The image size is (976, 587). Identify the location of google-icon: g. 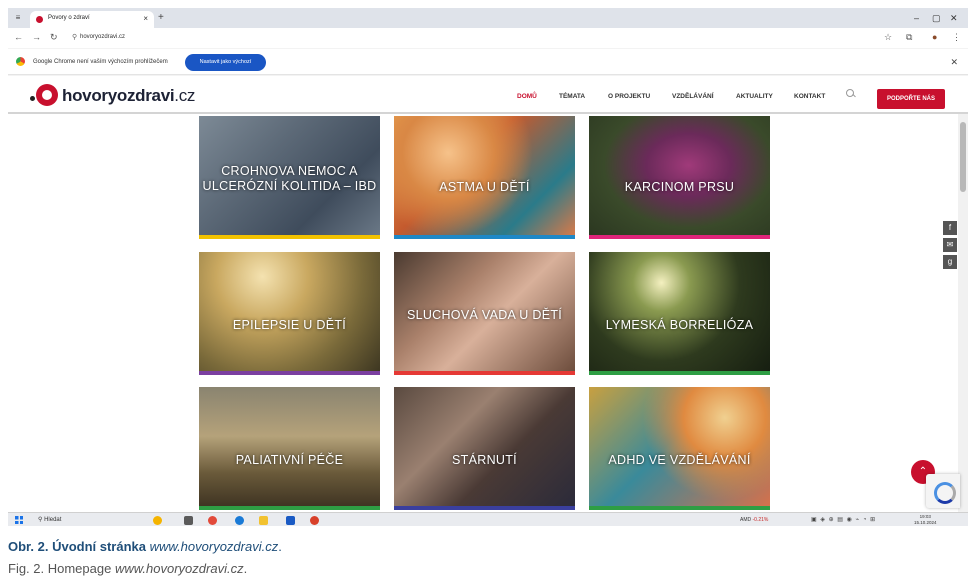
(950, 262).